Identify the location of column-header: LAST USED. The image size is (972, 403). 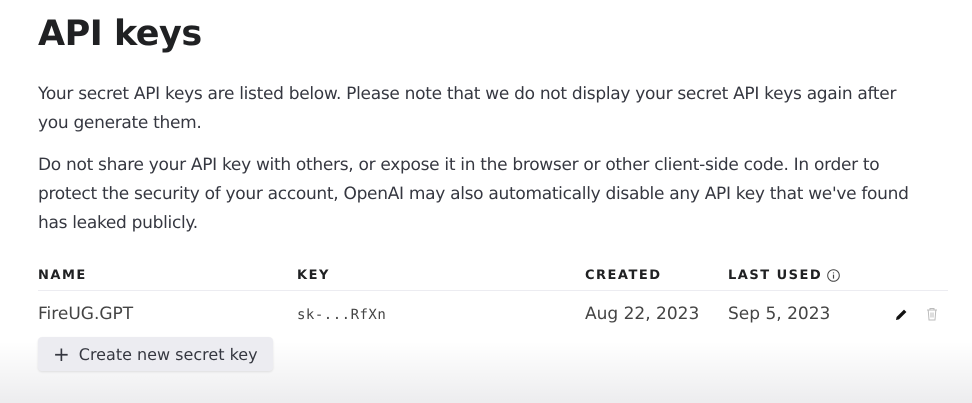
(775, 275).